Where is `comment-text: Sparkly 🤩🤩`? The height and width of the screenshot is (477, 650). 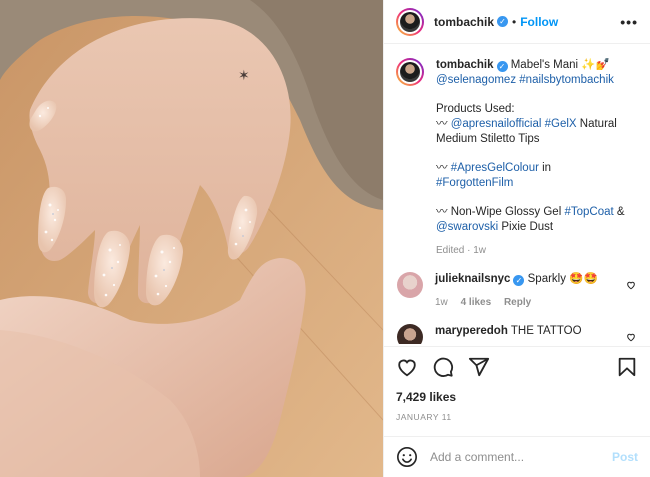 comment-text: Sparkly 🤩🤩 is located at coordinates (562, 279).